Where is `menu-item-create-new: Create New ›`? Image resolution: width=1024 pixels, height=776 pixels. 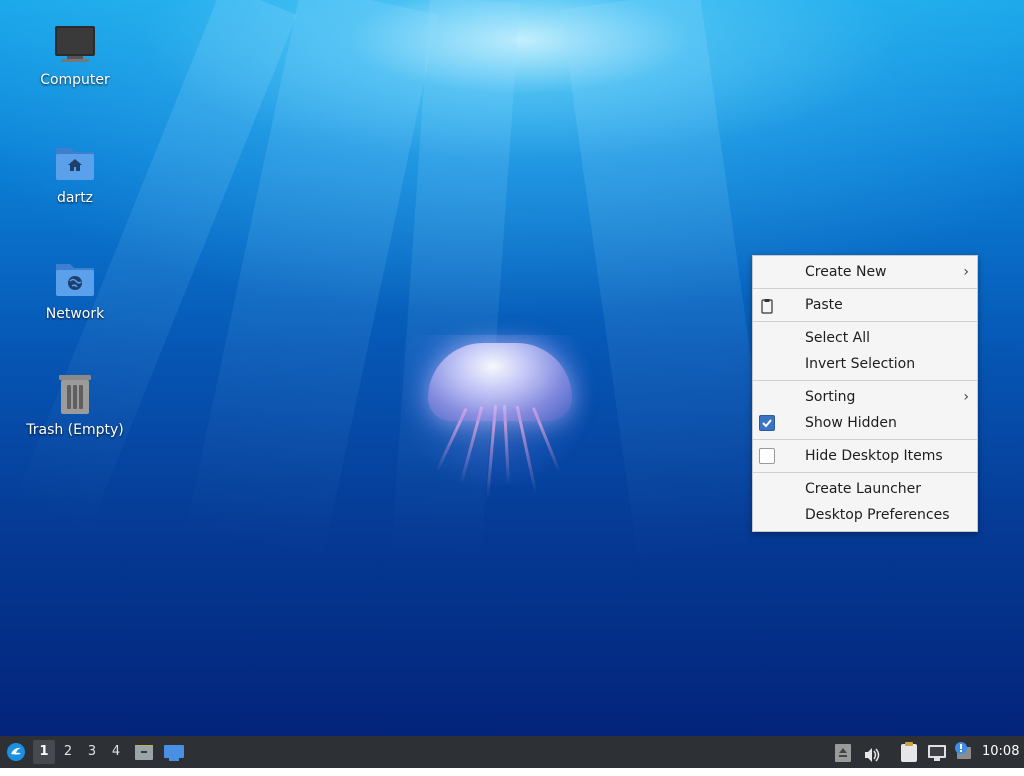 menu-item-create-new: Create New › is located at coordinates (865, 272).